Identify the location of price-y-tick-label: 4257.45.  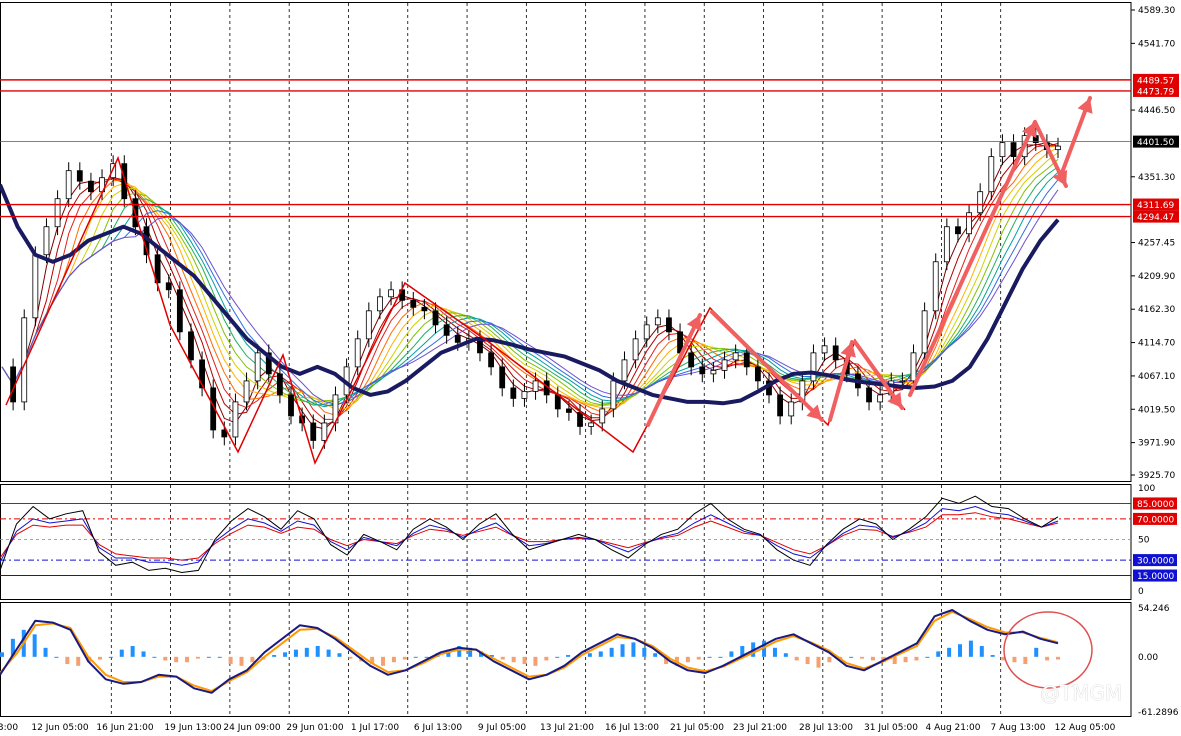
(1156, 244).